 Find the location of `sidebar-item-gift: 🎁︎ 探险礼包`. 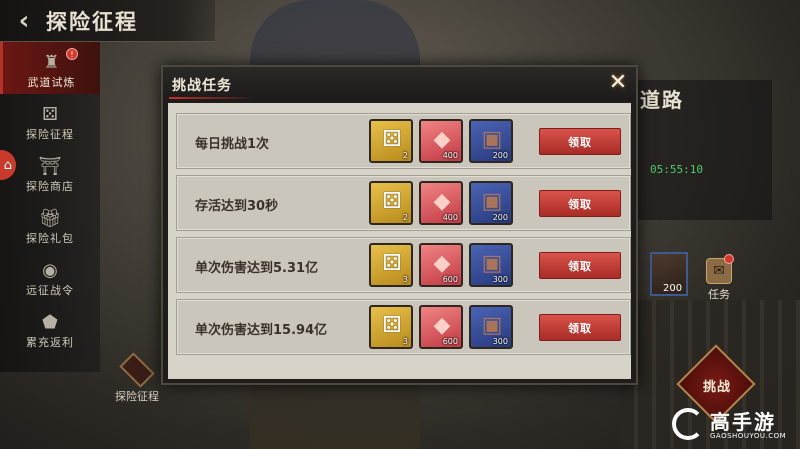

sidebar-item-gift: 🎁︎ 探险礼包 is located at coordinates (50, 224).